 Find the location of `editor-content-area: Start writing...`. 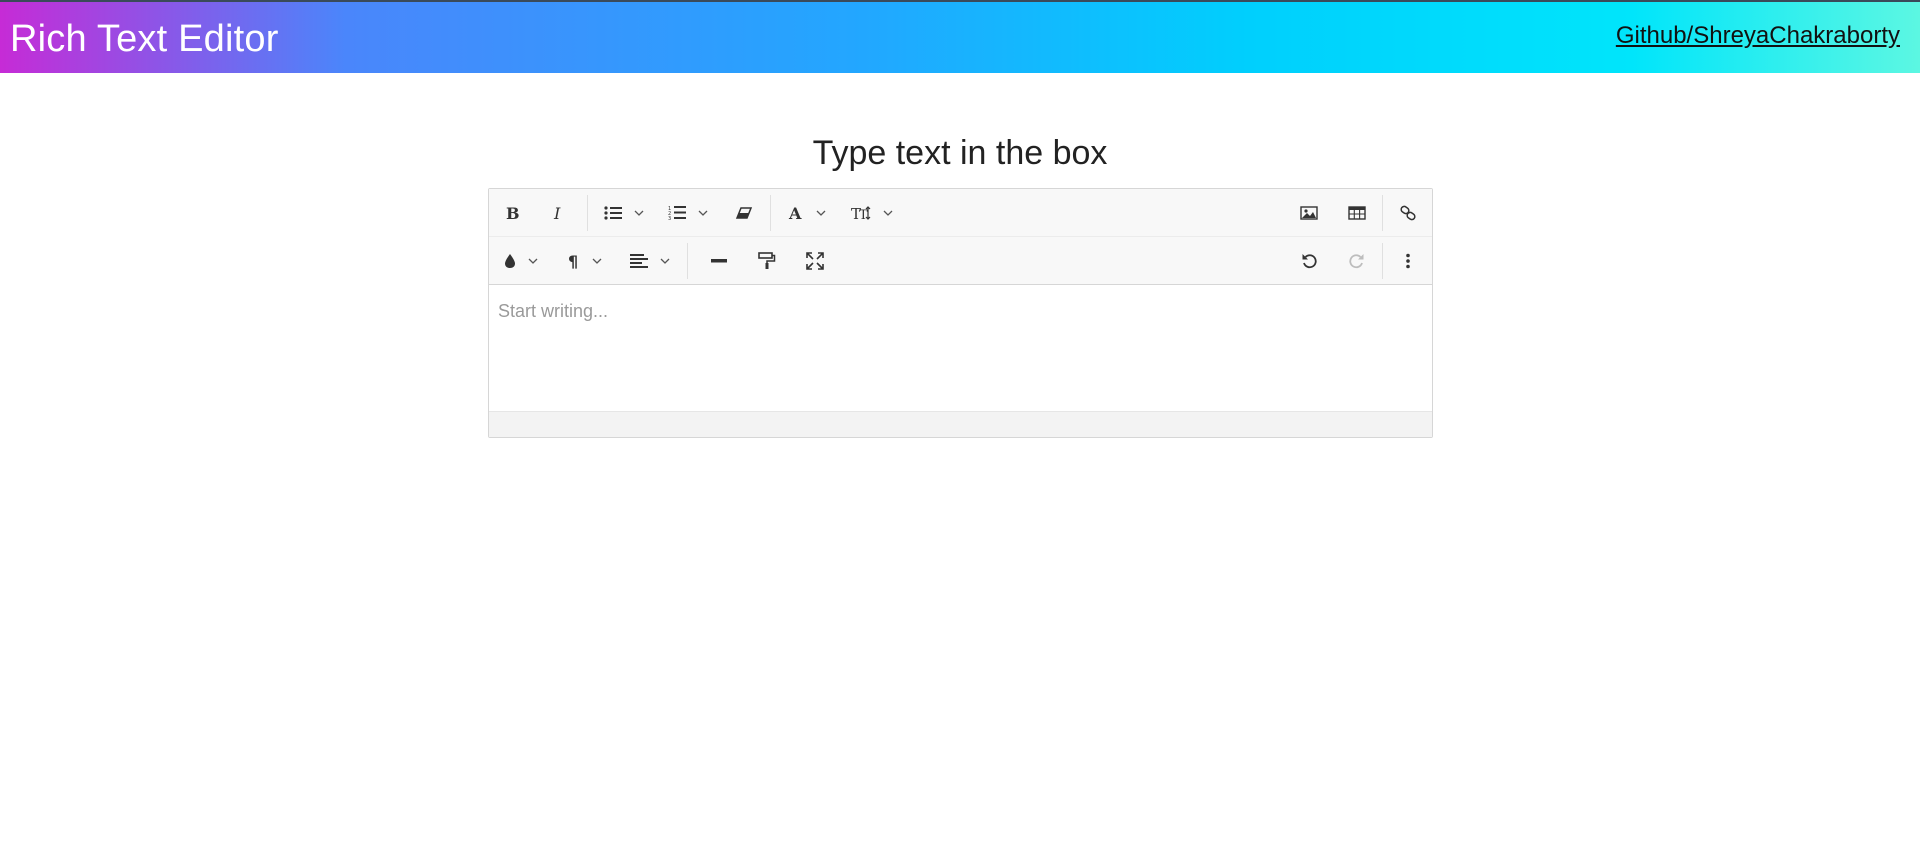

editor-content-area: Start writing... is located at coordinates (960, 348).